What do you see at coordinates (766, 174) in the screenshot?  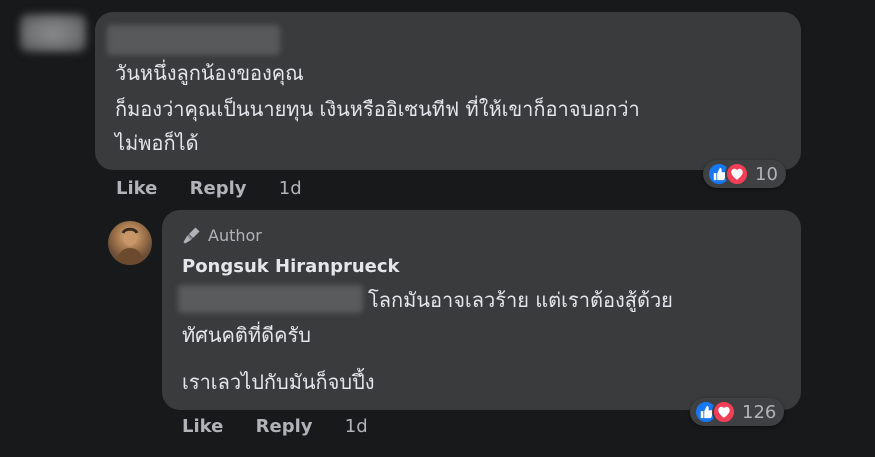 I see `reaction-count: 10` at bounding box center [766, 174].